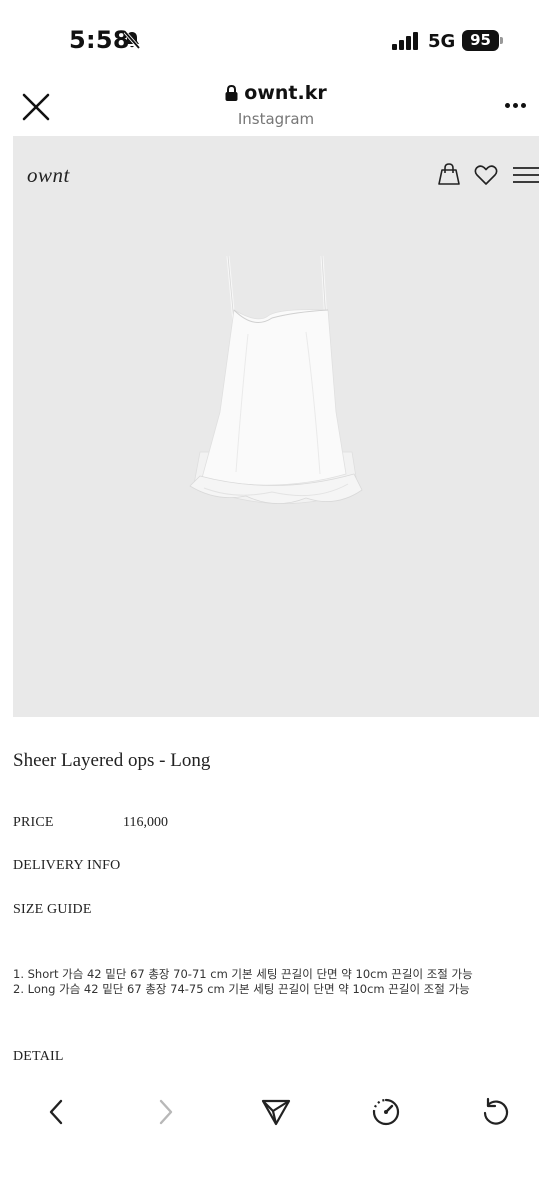  Describe the element at coordinates (48, 175) in the screenshot. I see `site-logo: ownt` at that location.